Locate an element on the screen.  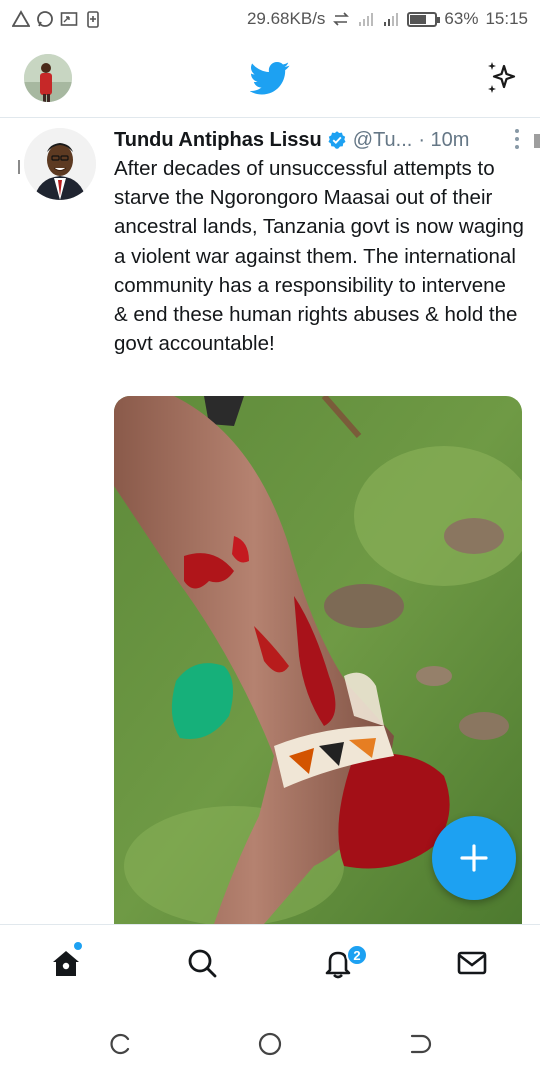
scrollbar is located at coordinates (537, 141).